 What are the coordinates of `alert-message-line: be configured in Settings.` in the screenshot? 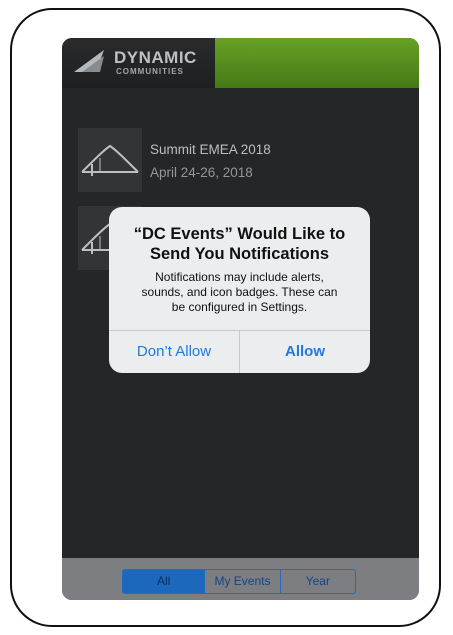 It's located at (239, 307).